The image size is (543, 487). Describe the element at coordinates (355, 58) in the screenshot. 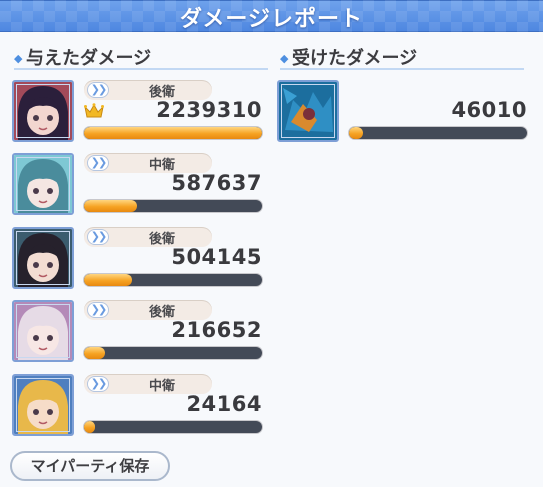

I see `received-damage-label: 受けたダメージ` at that location.